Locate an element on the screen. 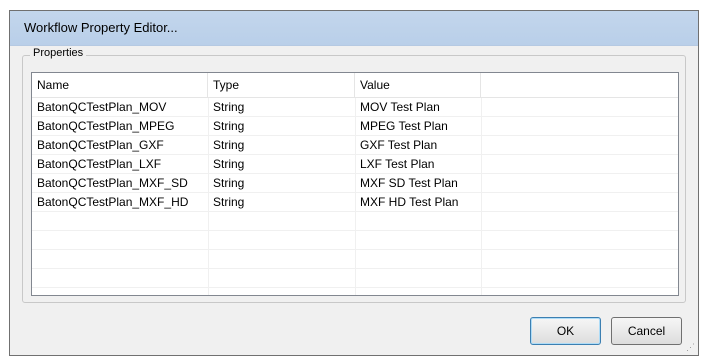 This screenshot has height=358, width=704. table-row: BatonQCTestPlan_MOV String MOV Test Plan is located at coordinates (355, 107).